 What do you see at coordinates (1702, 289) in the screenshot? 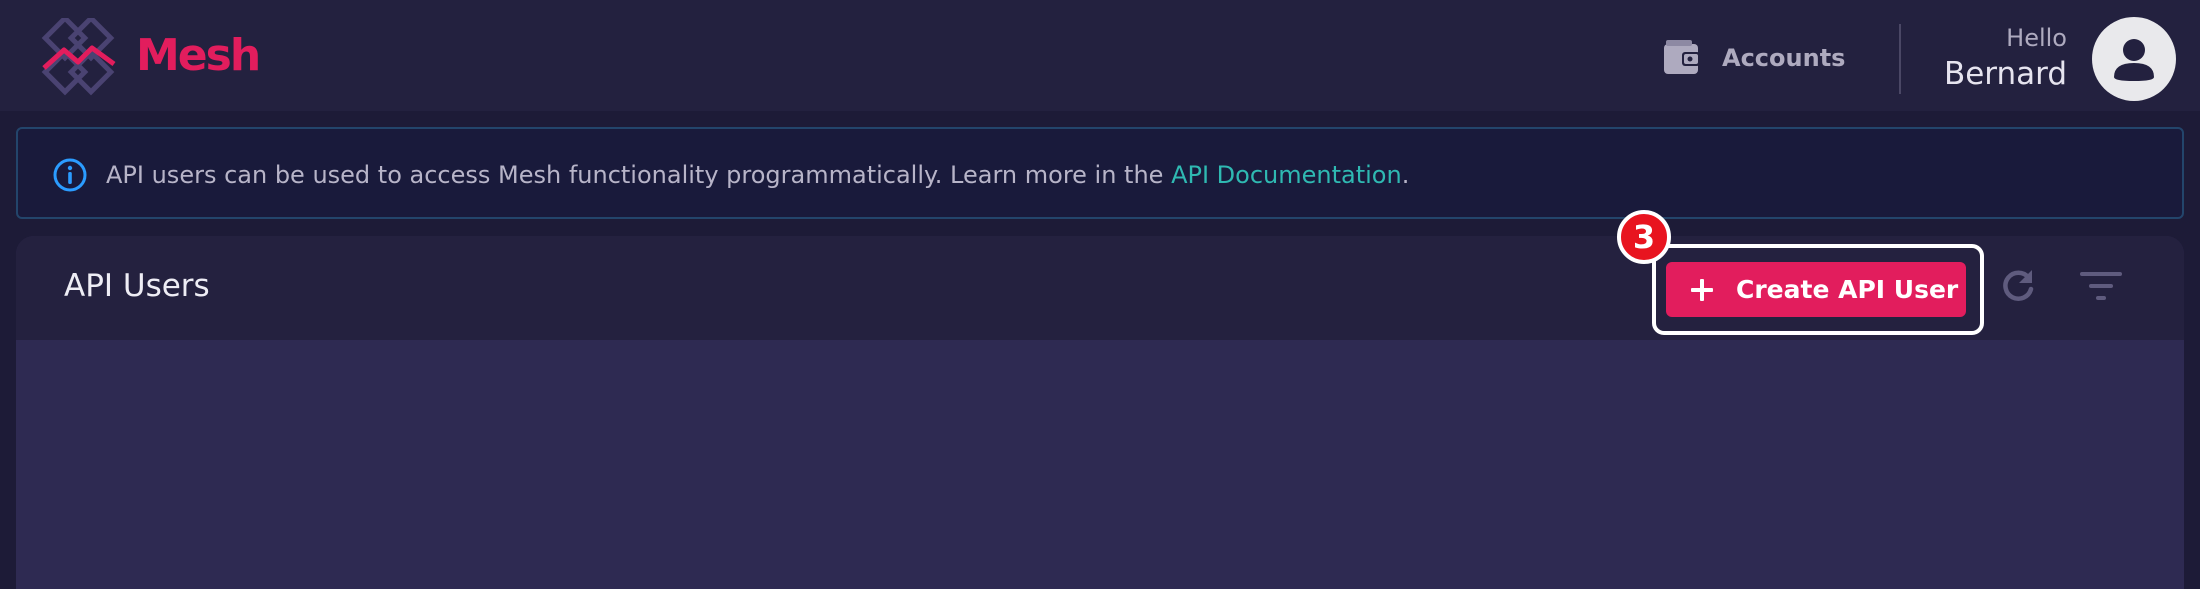
I see `plus-icon` at bounding box center [1702, 289].